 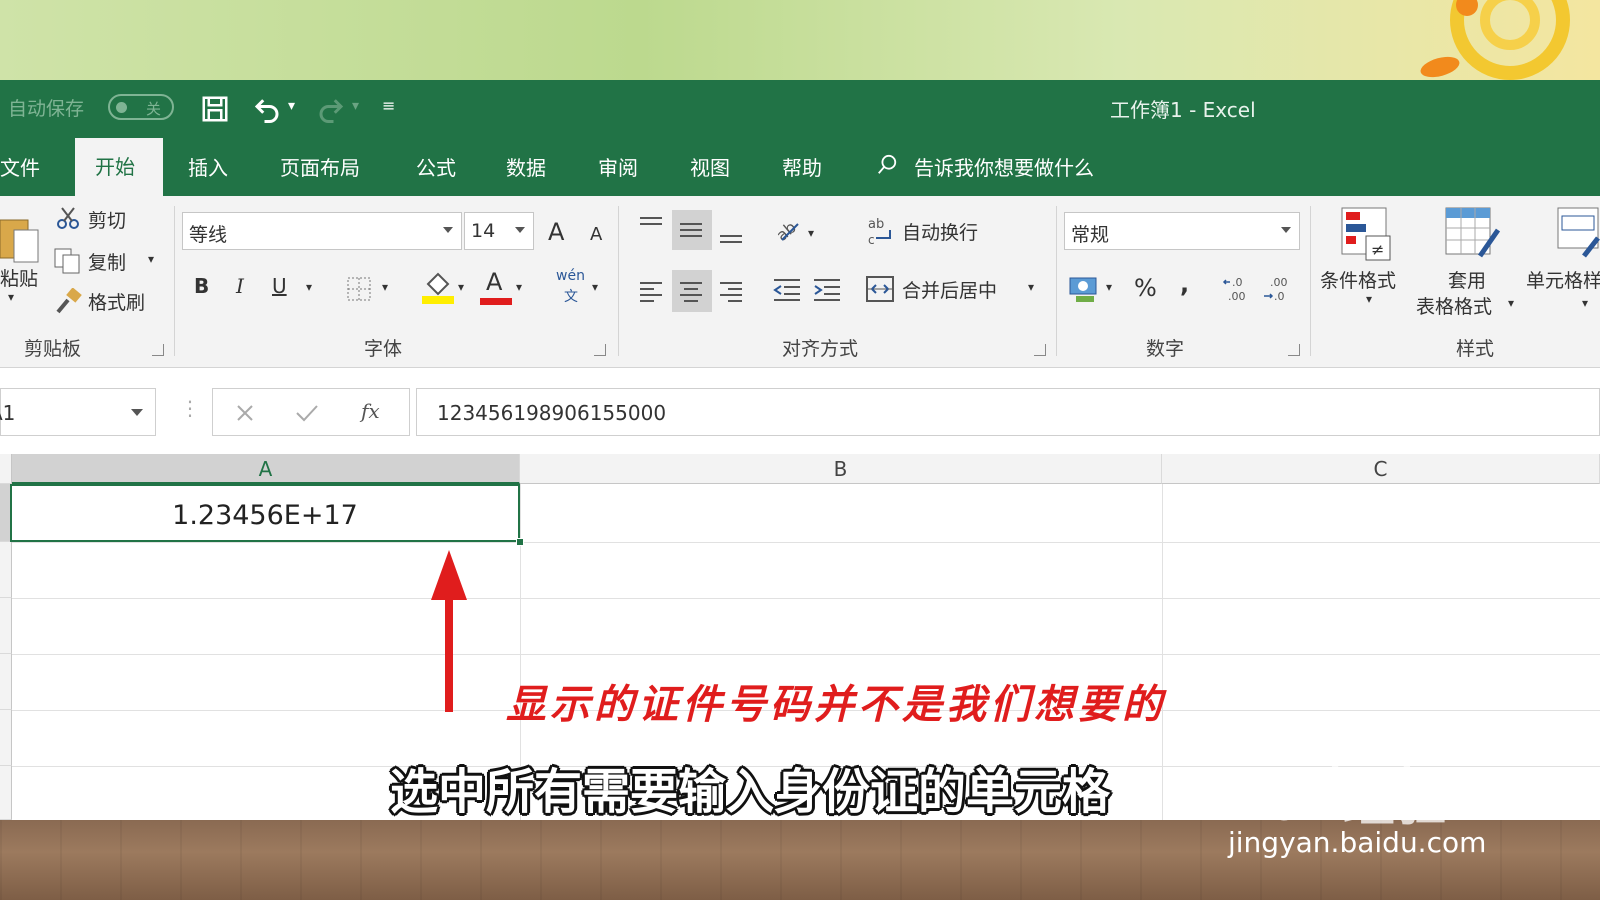 I want to click on number-launcher-icon, so click(x=1294, y=350).